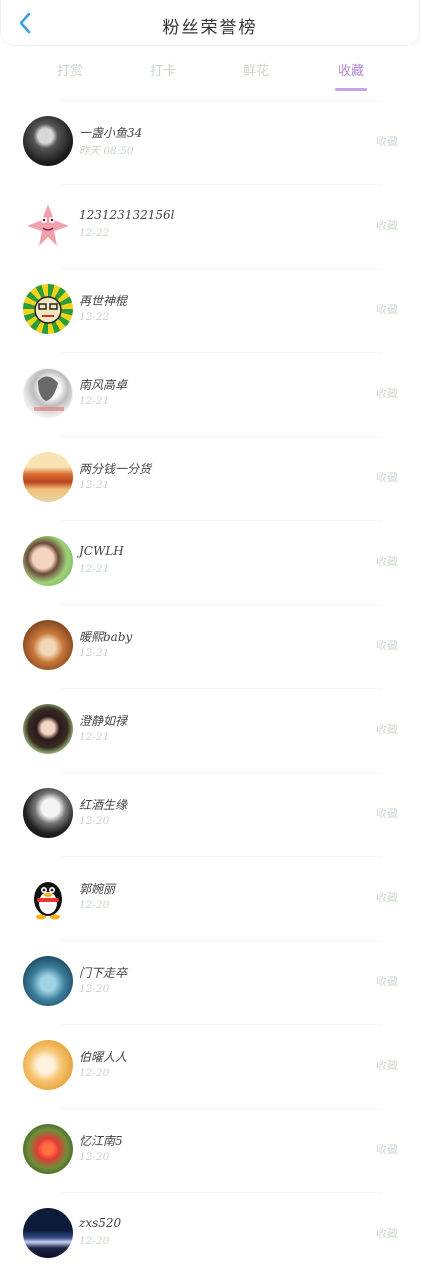  I want to click on list-item: 123123132156l 12-22 收藏, so click(211, 226).